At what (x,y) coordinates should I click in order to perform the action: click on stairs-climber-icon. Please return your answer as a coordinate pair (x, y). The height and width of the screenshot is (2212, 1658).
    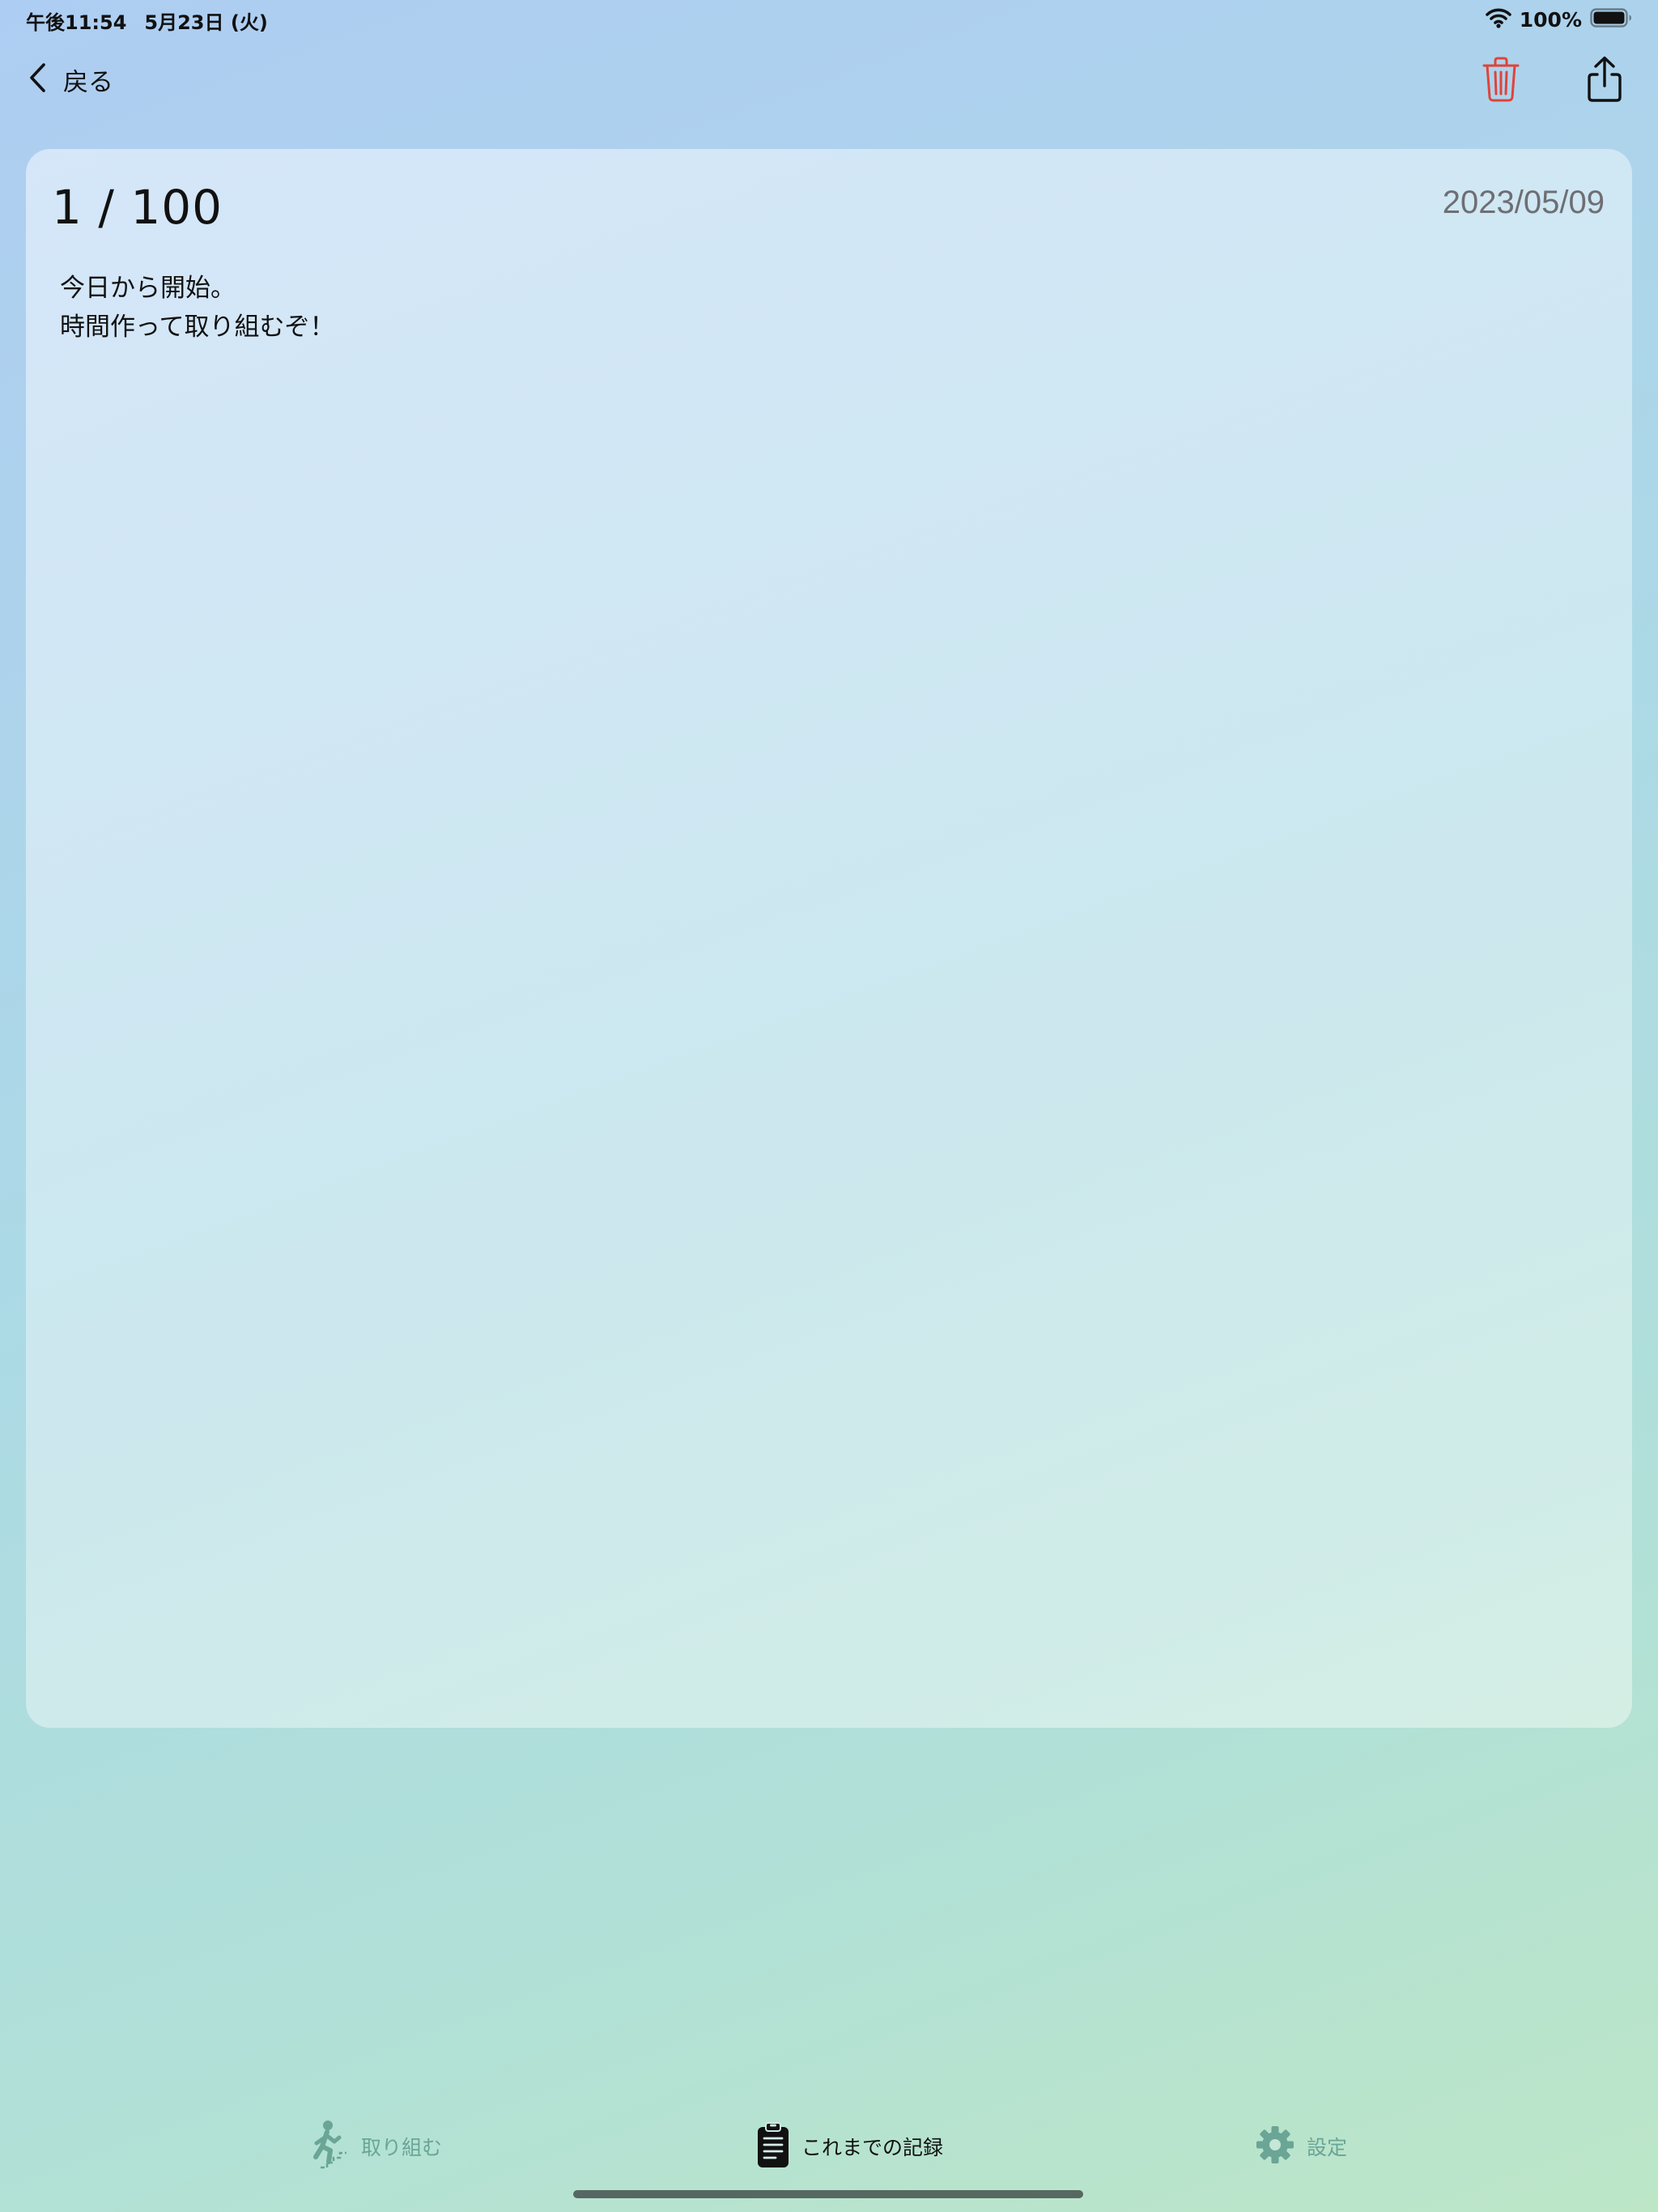
    Looking at the image, I should click on (329, 2147).